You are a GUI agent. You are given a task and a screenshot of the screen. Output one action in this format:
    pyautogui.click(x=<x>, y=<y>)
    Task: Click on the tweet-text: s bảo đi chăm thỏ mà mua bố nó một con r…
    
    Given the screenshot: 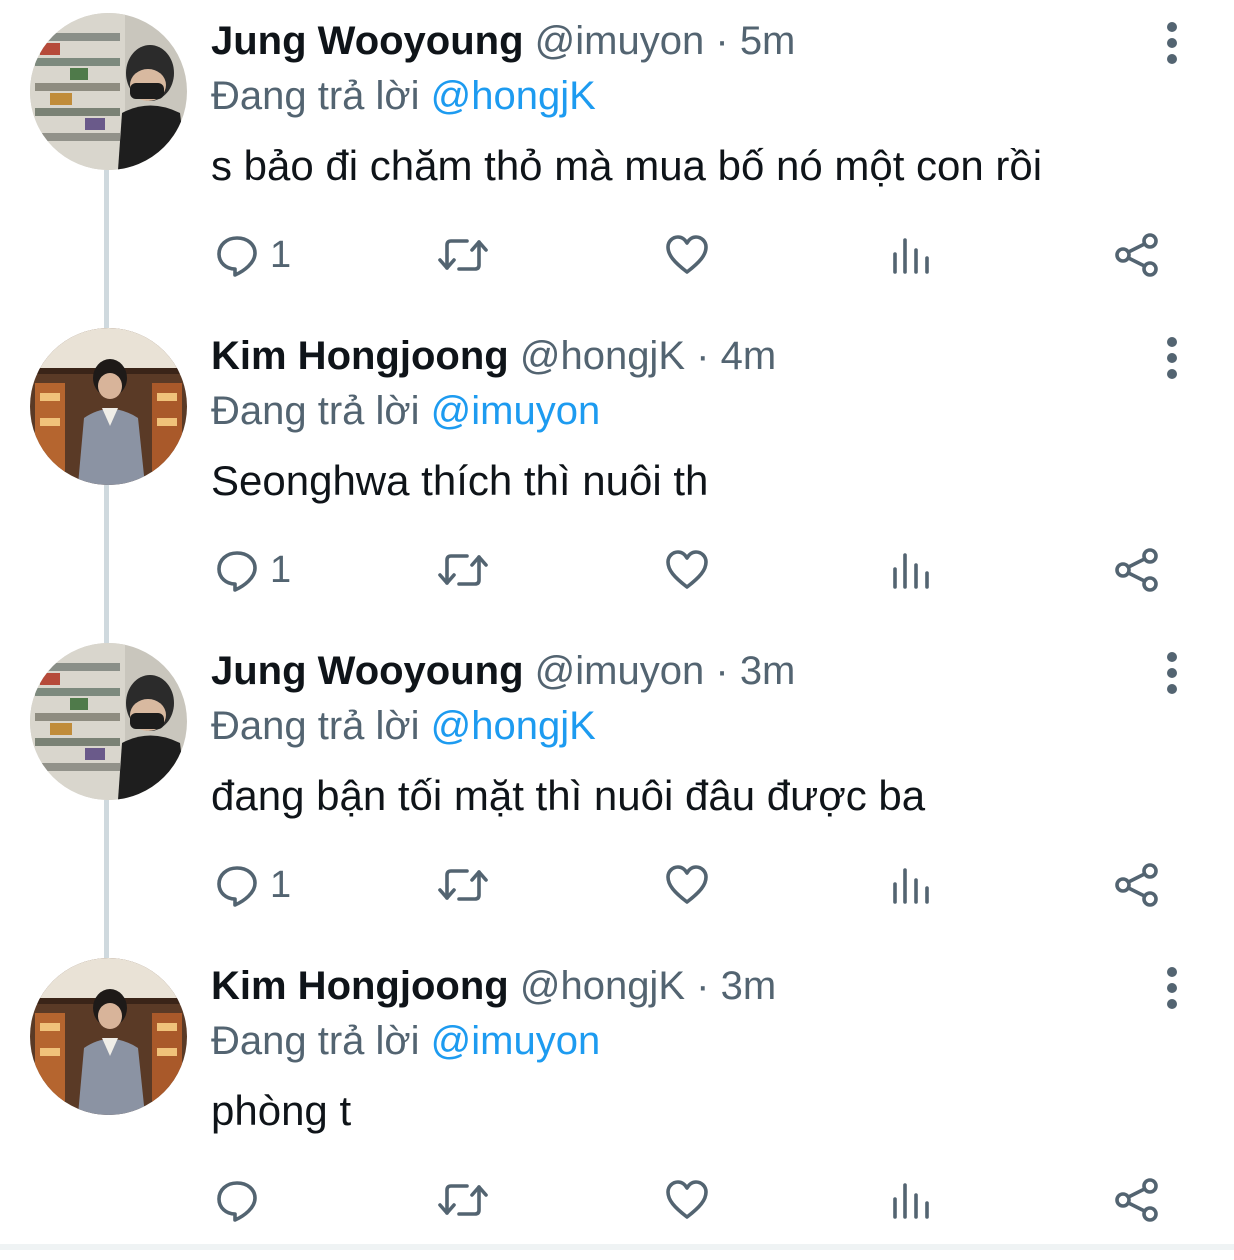 What is the action you would take?
    pyautogui.click(x=627, y=165)
    